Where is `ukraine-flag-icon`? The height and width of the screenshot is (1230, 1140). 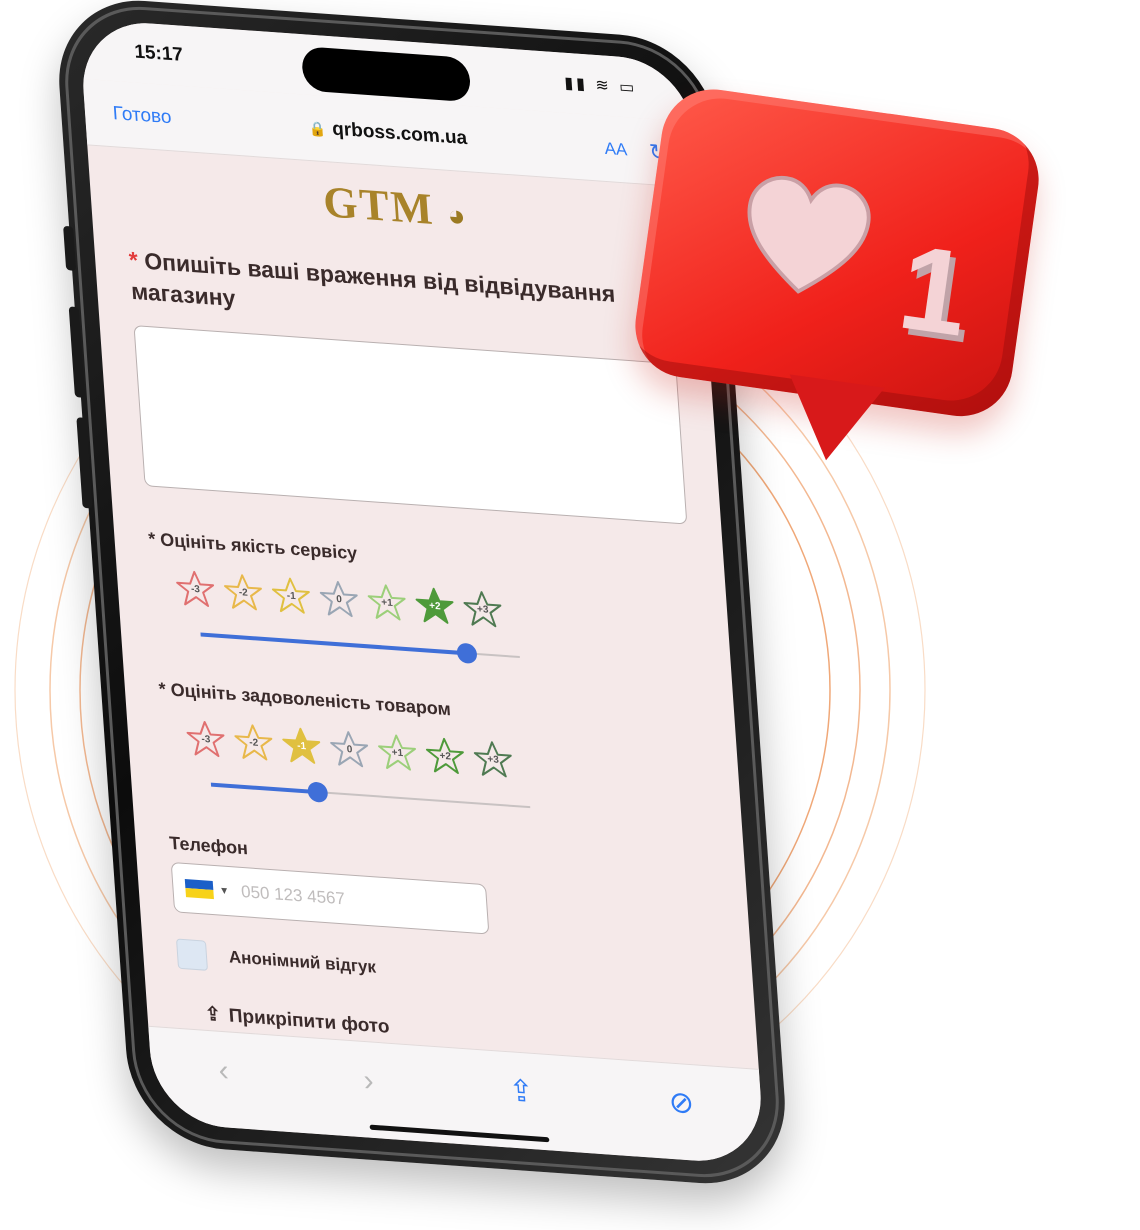 ukraine-flag-icon is located at coordinates (199, 889).